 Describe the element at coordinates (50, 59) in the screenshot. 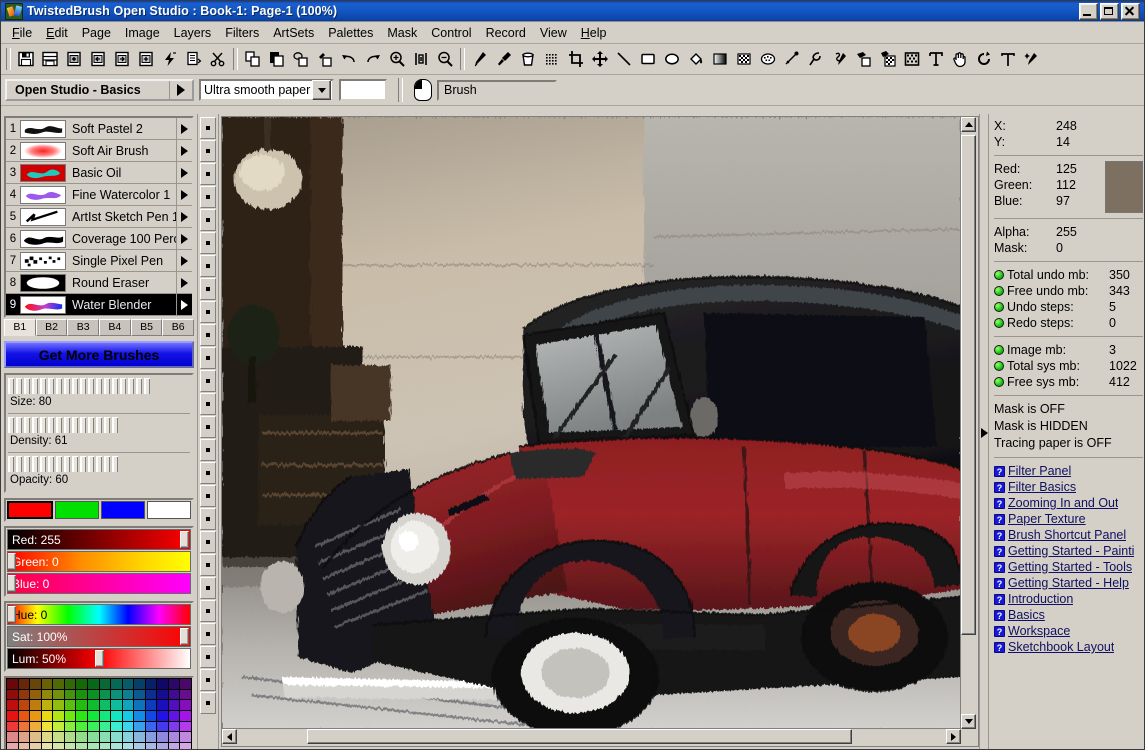

I see `save-all-icon` at that location.